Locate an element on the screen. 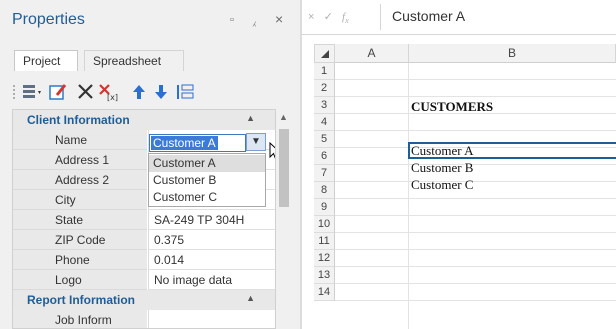 This screenshot has height=329, width=616. row-header: 10 is located at coordinates (324, 224).